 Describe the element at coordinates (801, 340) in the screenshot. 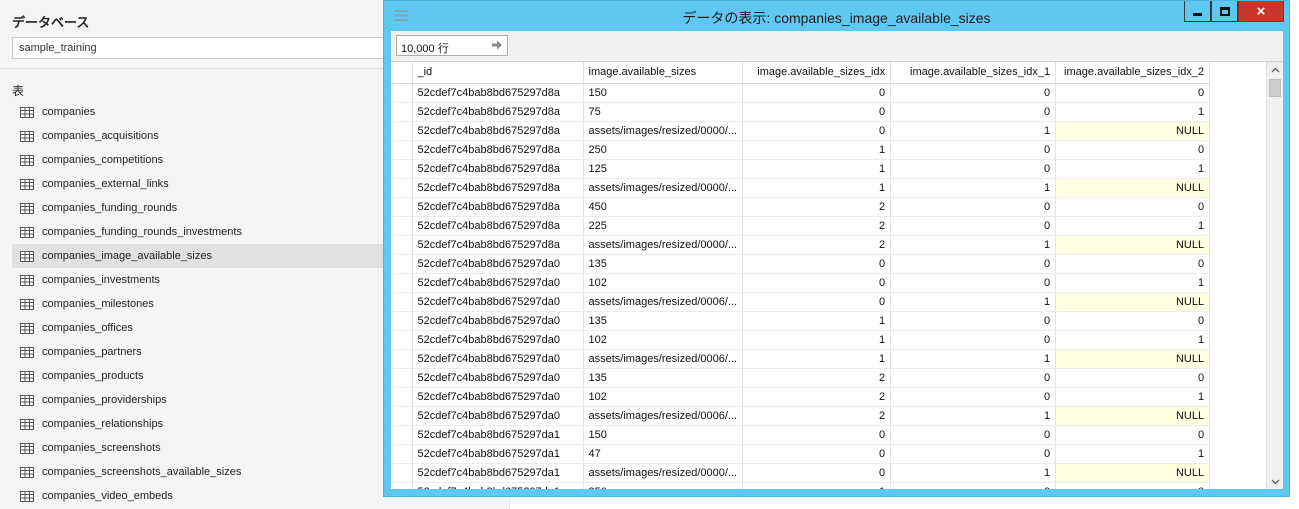

I see `table-row: 52cdef7c4bab8bd675297da0 102 1 0 1` at that location.